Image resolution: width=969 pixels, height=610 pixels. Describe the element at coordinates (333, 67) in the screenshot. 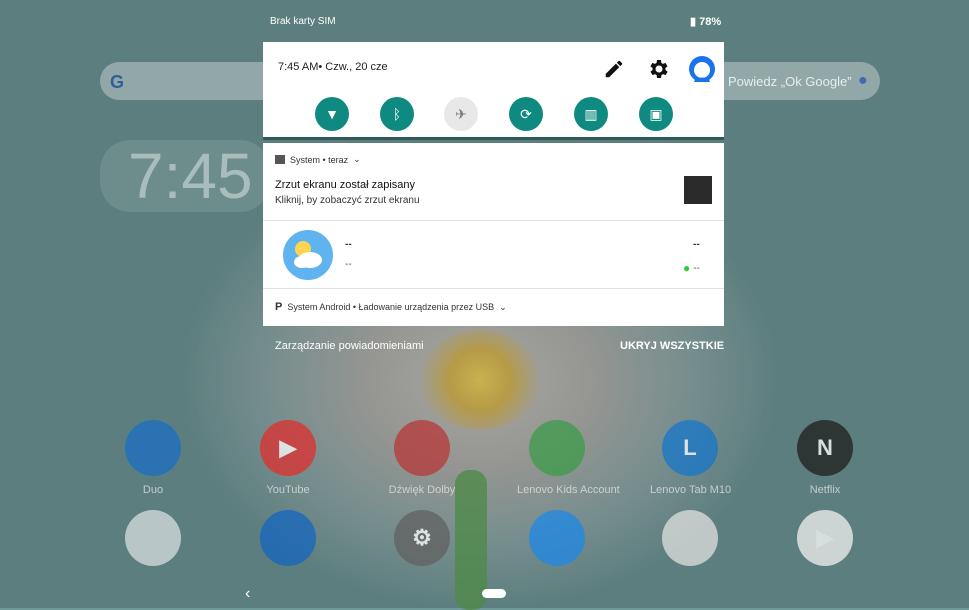

I see `qs-datetime: 7:45 AM• Czw., 20 cze` at that location.